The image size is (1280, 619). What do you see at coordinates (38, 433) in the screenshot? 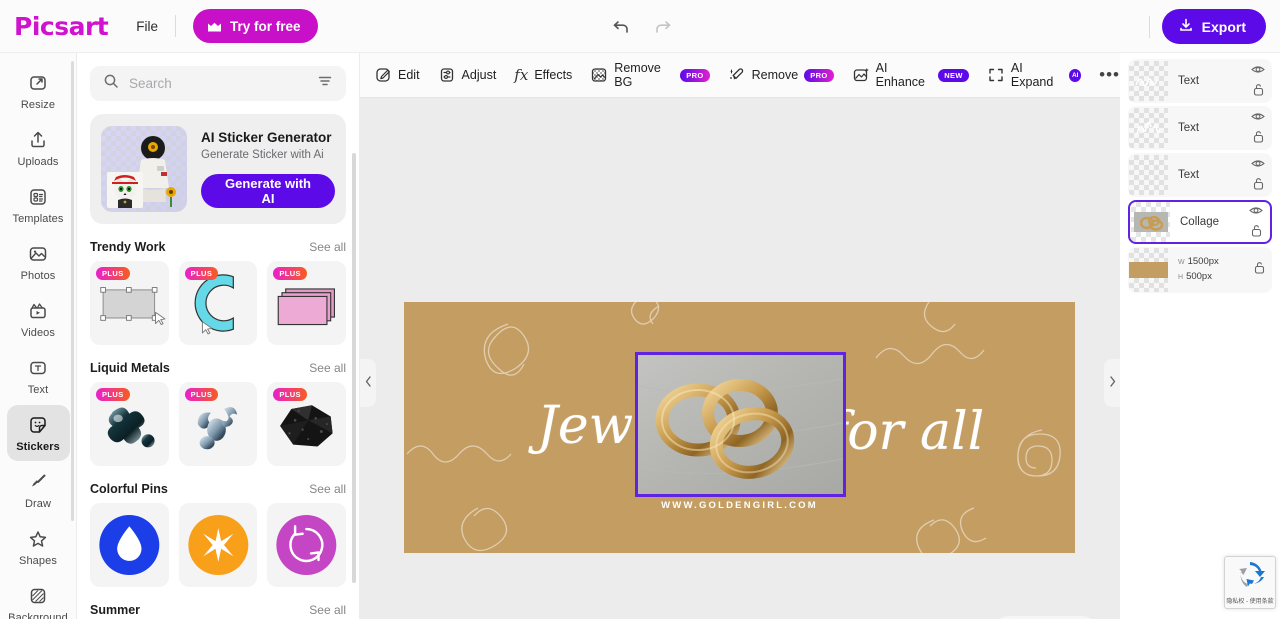
I see `sidebar-item-stickers: Stickers` at bounding box center [38, 433].